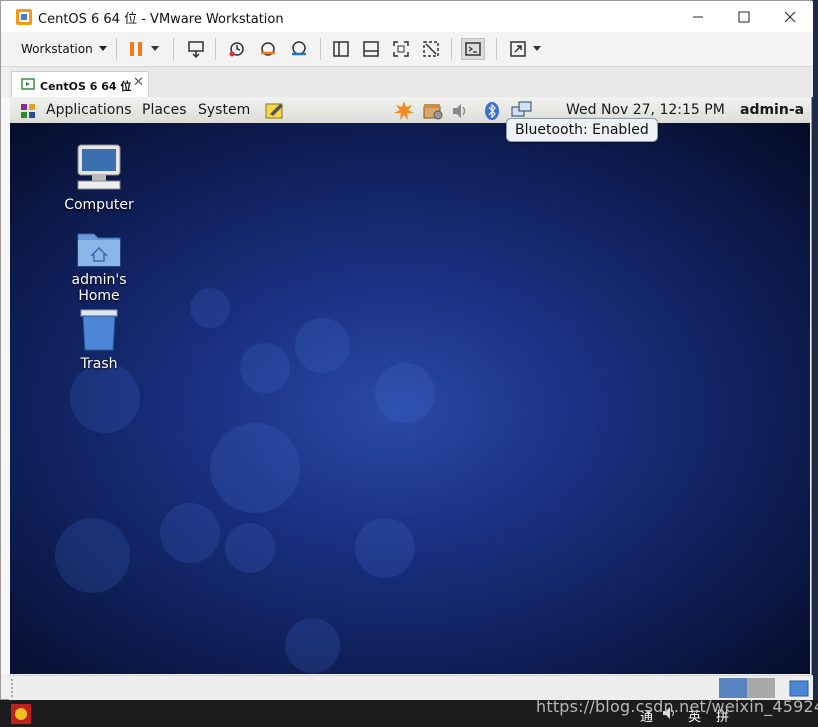 The width and height of the screenshot is (818, 727). Describe the element at coordinates (761, 688) in the screenshot. I see `status-indicator-right` at that location.